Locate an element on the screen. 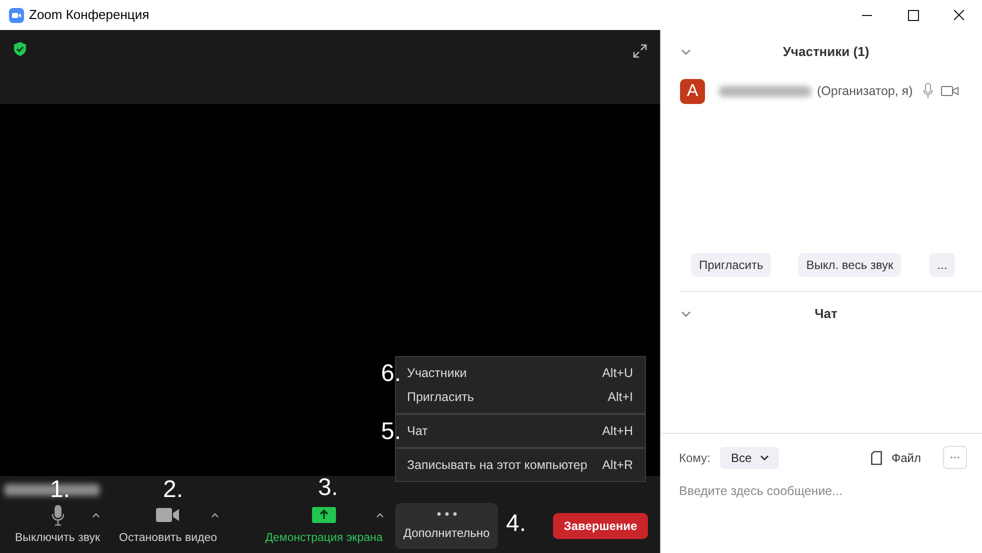  menu-item: Записывать на этот компьютер Alt+R is located at coordinates (520, 465).